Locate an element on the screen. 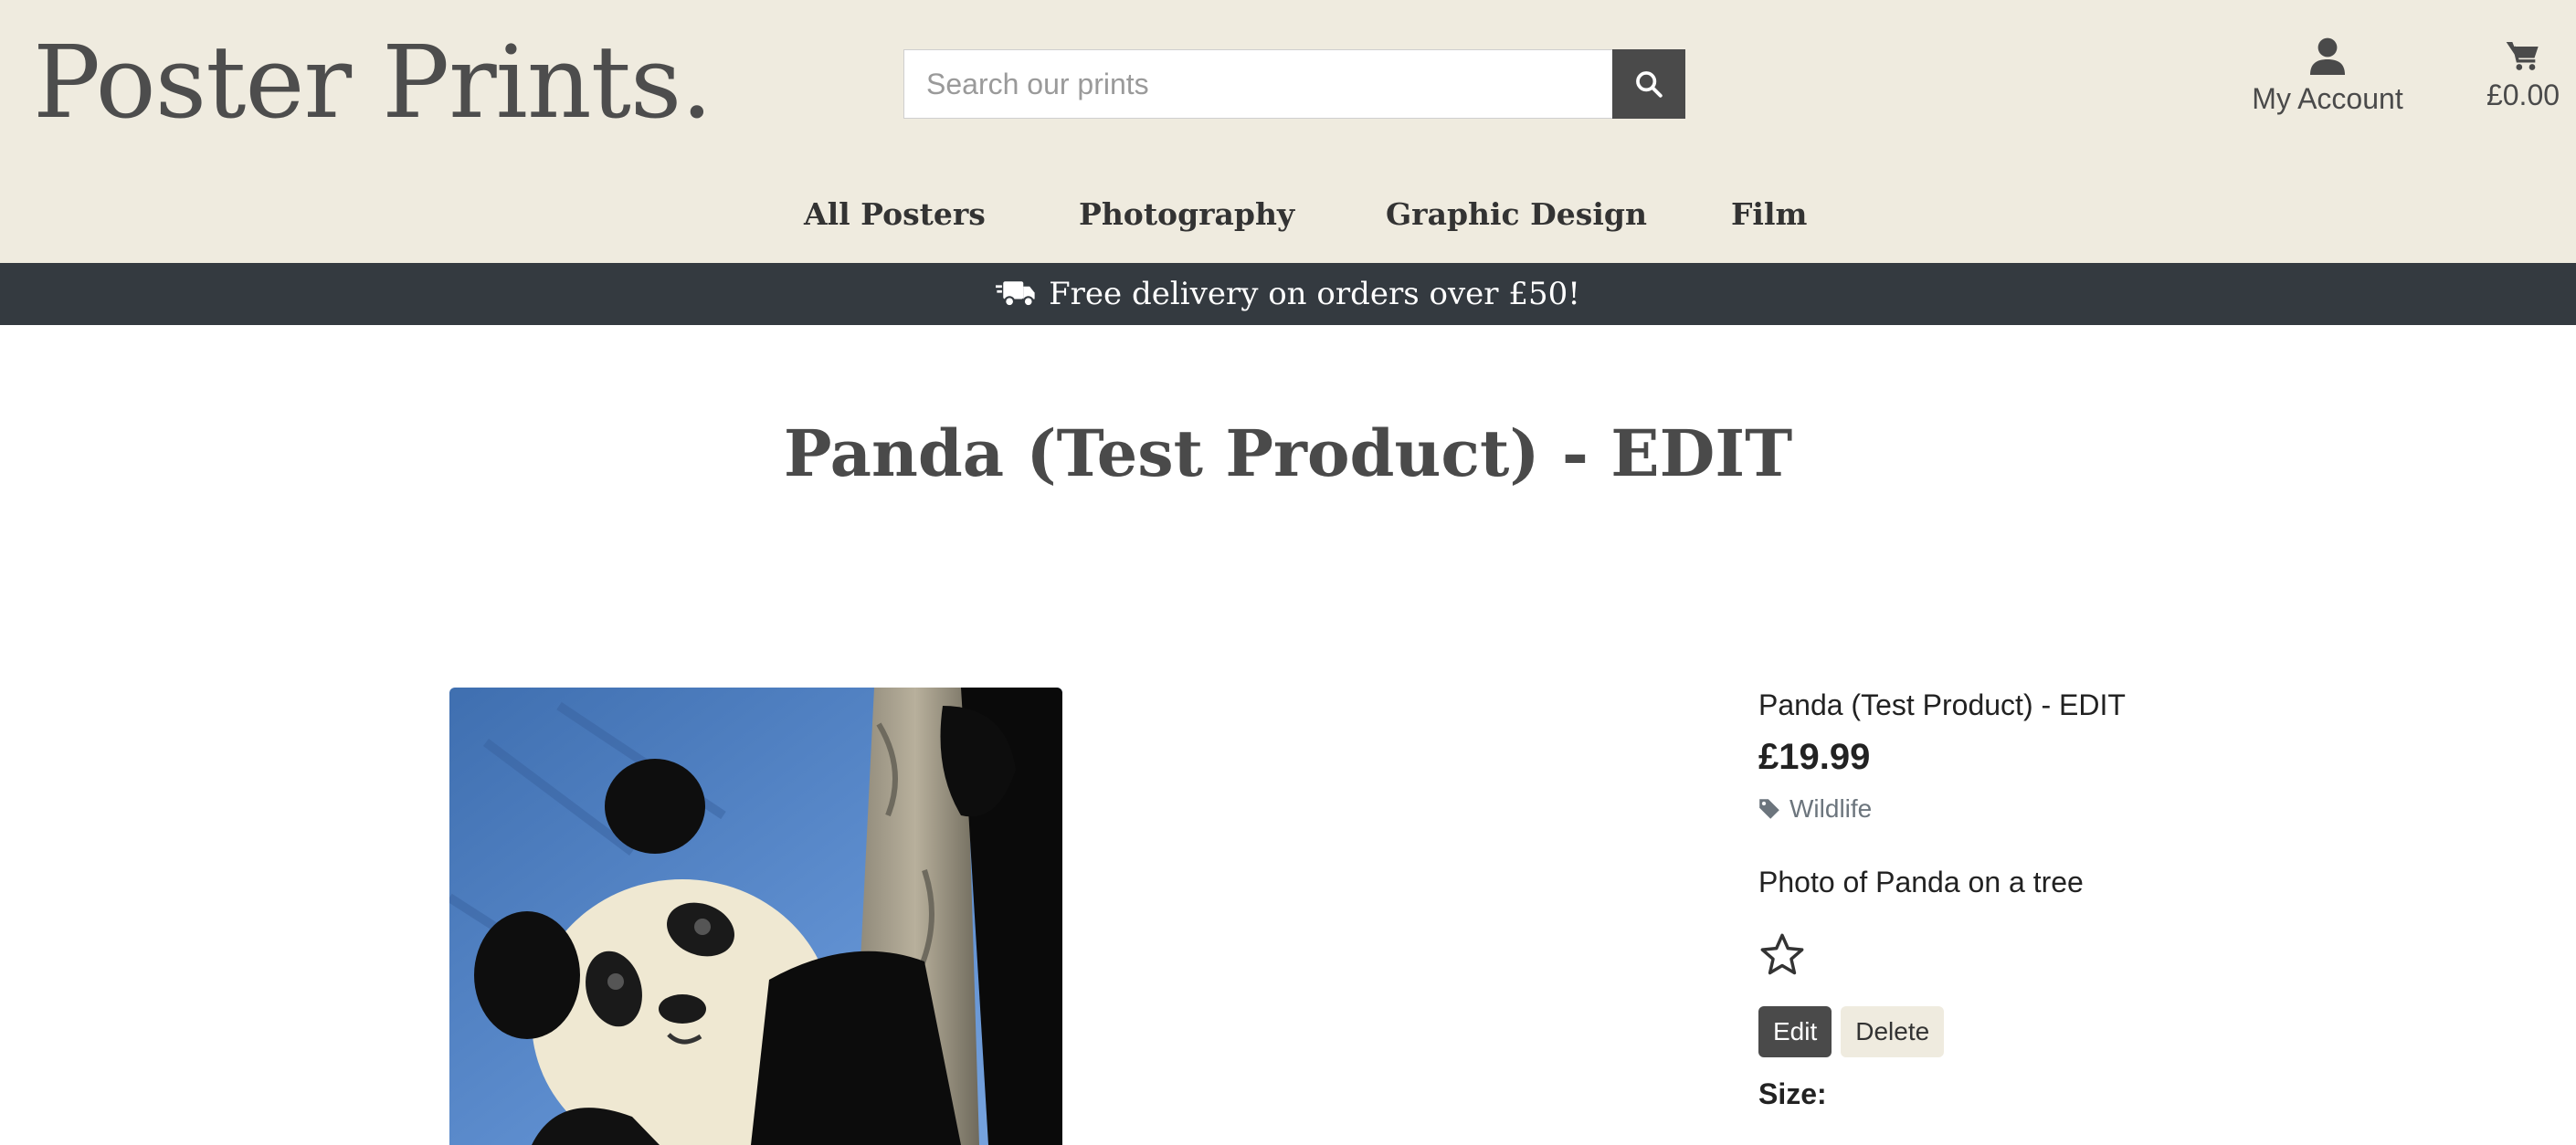  my-account-link: My Account is located at coordinates (2327, 82).